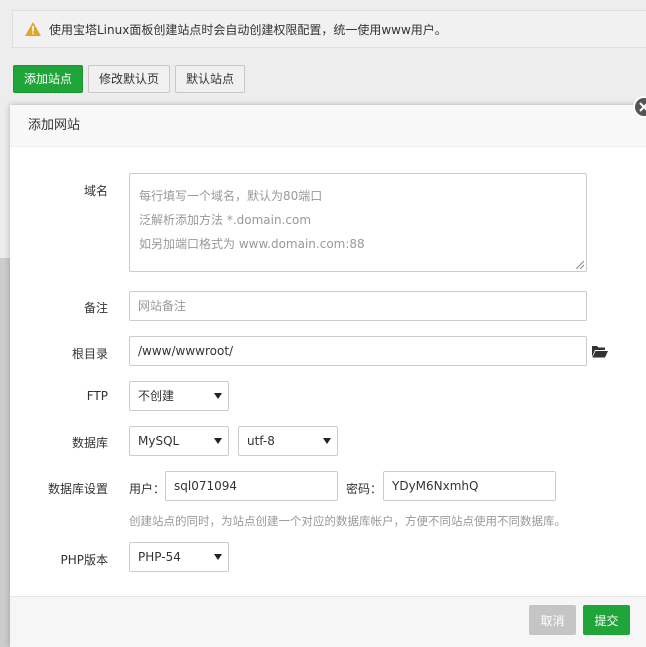 The image size is (646, 647). I want to click on php-version-select: PHP-54, so click(179, 557).